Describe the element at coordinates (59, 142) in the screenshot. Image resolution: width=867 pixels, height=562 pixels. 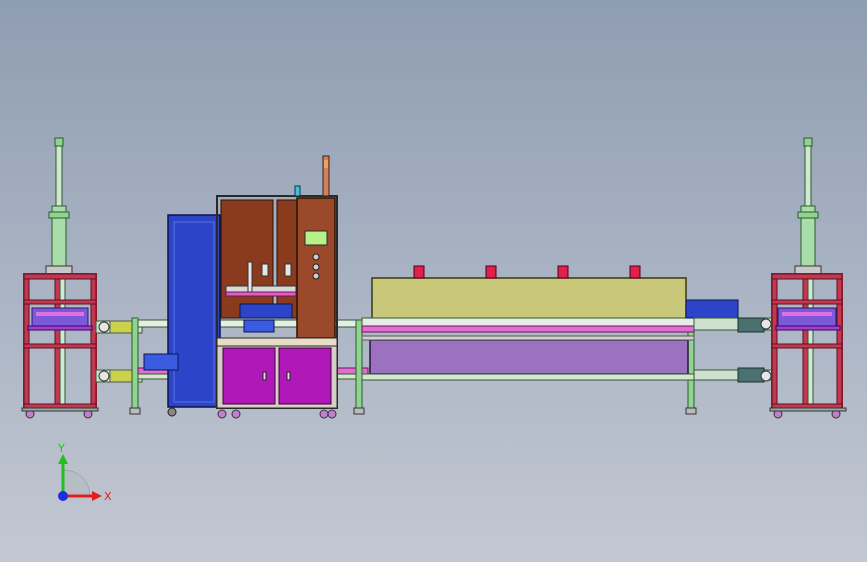
I see `left-lift-rod-cap` at that location.